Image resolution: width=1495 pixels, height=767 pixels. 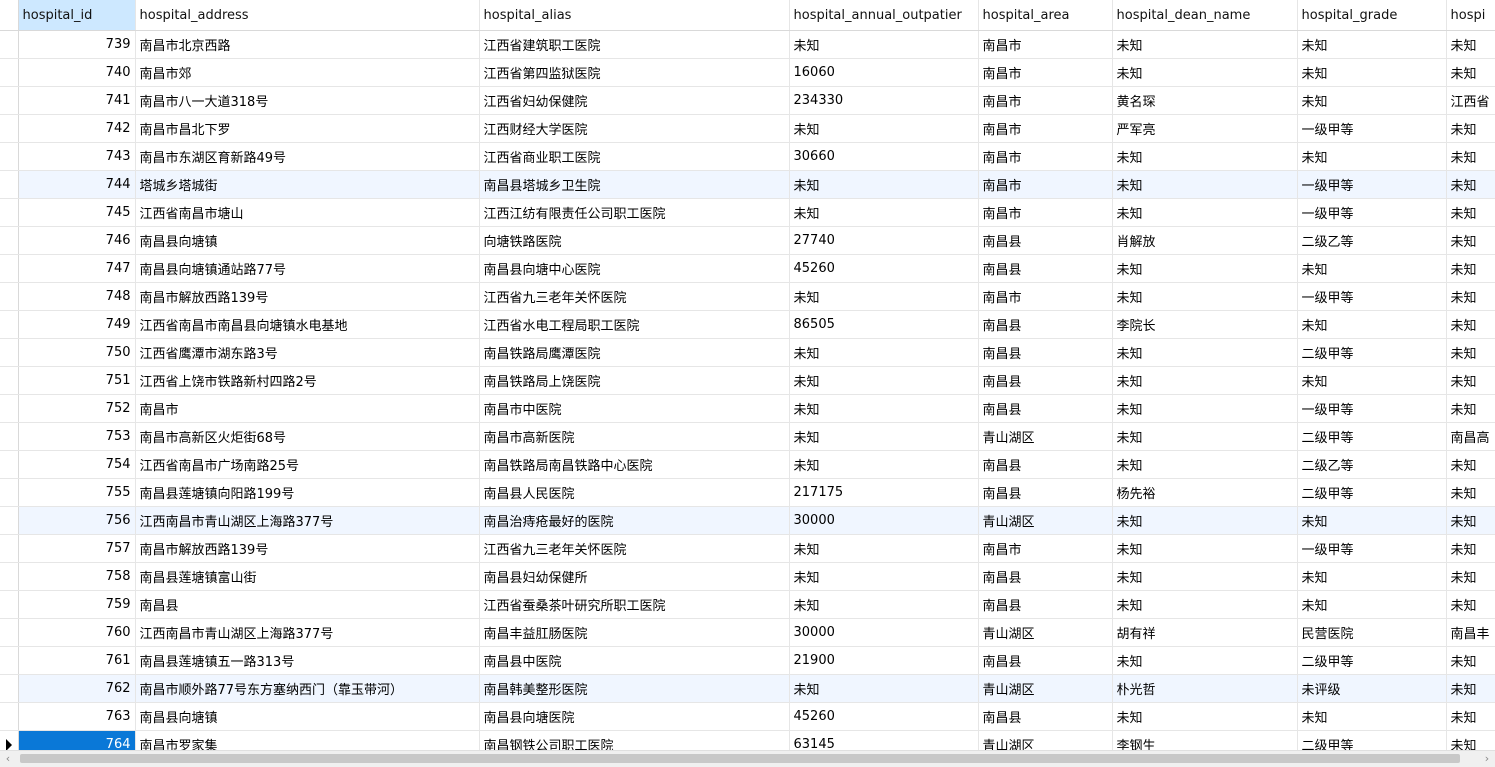 What do you see at coordinates (634, 268) in the screenshot?
I see `cell-hospital-alias: 南昌县向塘中心医院` at bounding box center [634, 268].